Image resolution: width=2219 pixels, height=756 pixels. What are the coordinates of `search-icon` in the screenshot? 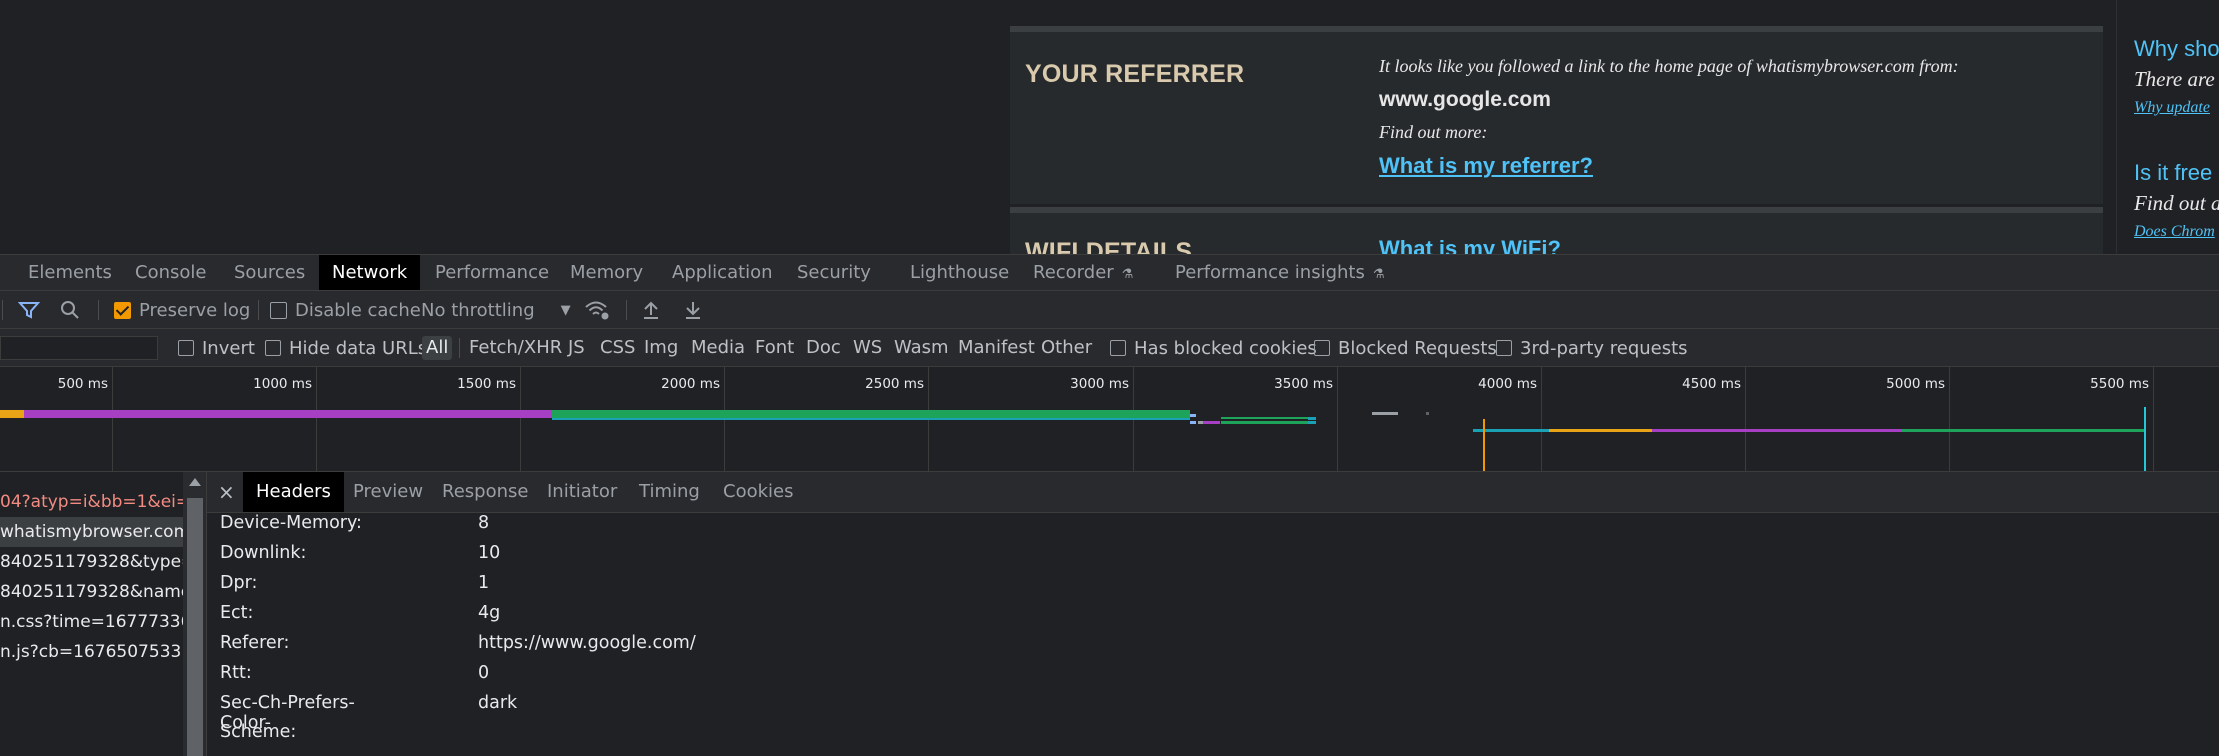 It's located at (70, 310).